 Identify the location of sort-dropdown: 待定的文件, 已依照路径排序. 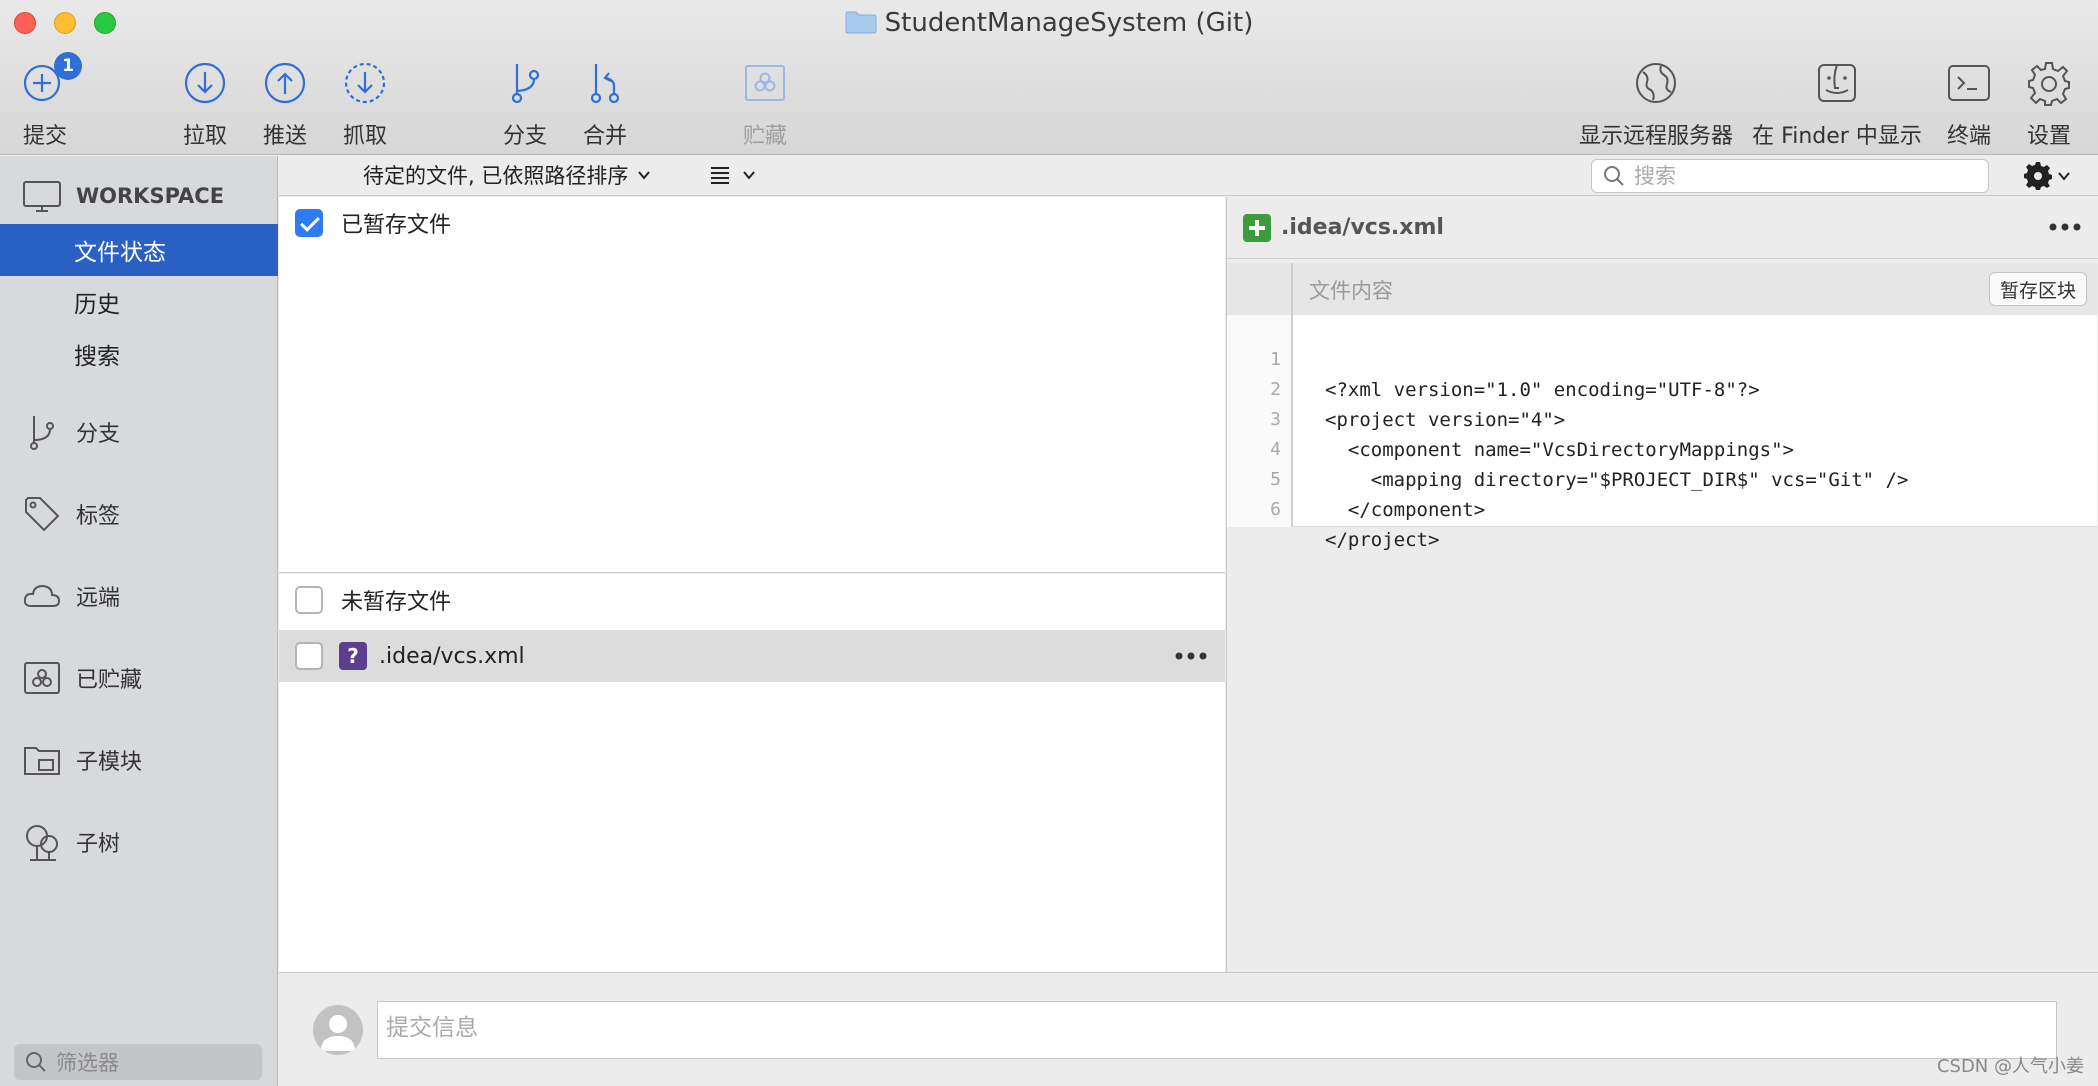
(507, 175).